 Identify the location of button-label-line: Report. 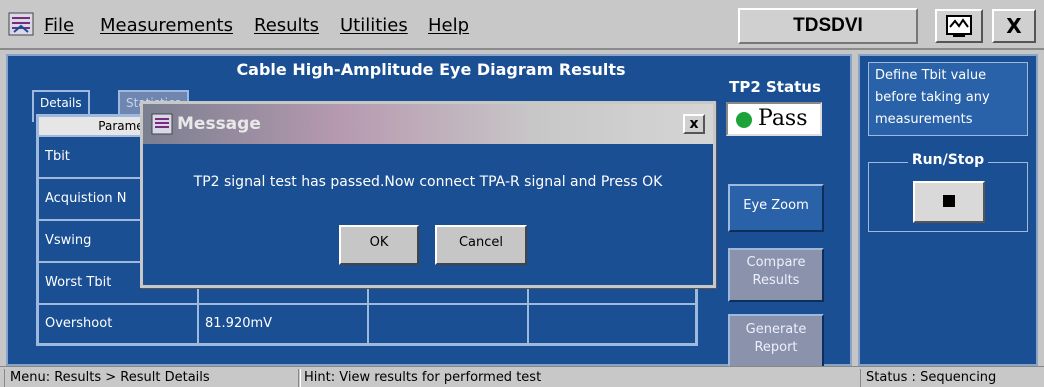
(776, 347).